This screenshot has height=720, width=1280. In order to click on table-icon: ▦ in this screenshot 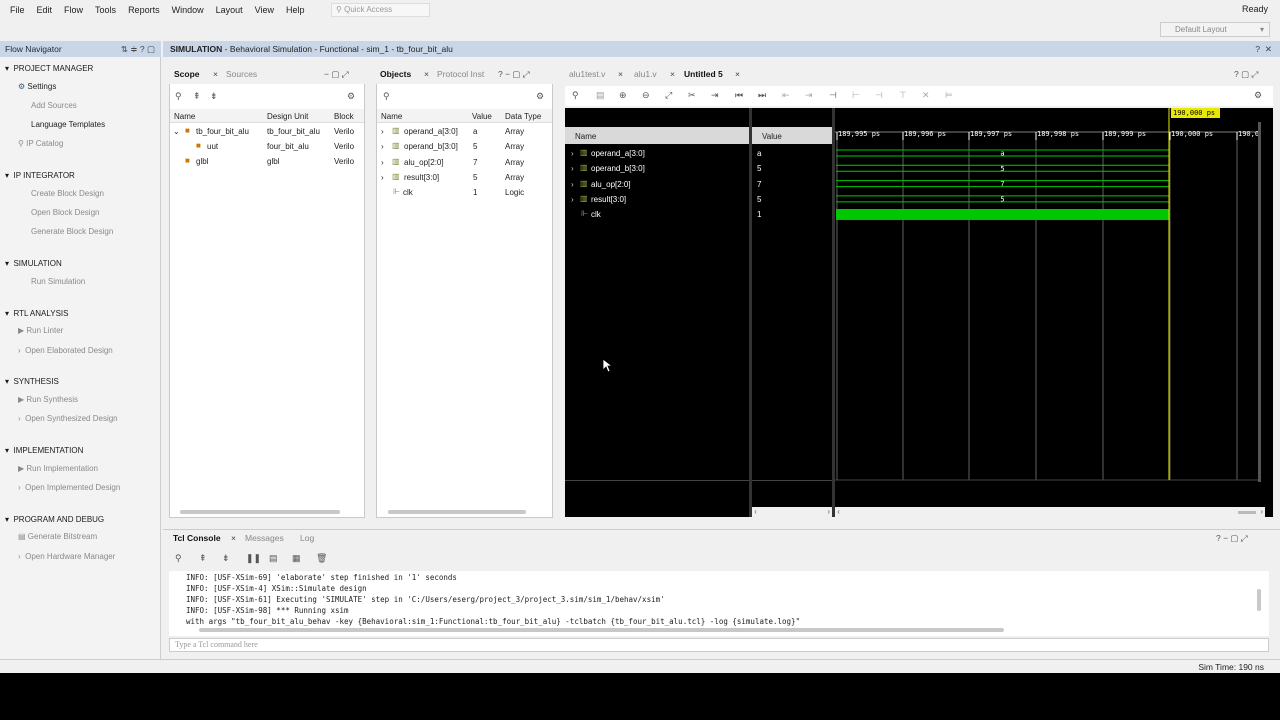, I will do `click(296, 558)`.